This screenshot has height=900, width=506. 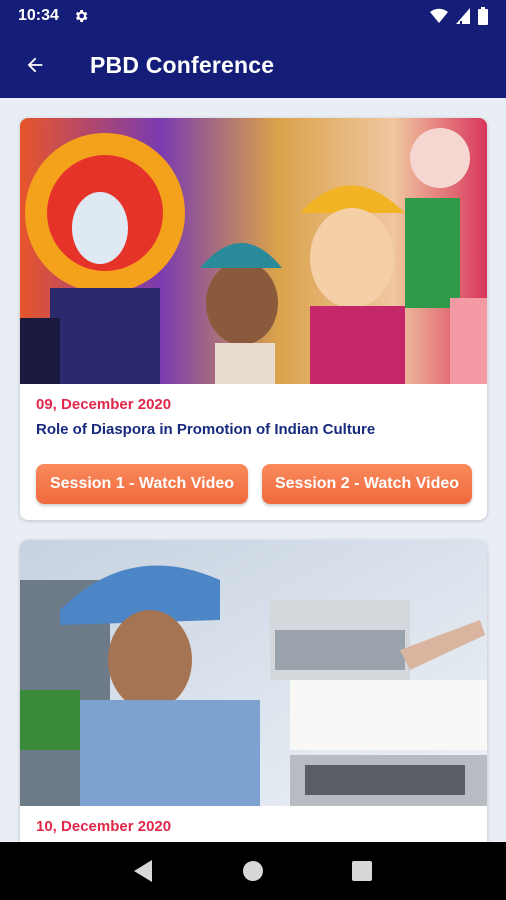 What do you see at coordinates (142, 484) in the screenshot?
I see `session-1-watch-video-button: Session 1 - Watch Video` at bounding box center [142, 484].